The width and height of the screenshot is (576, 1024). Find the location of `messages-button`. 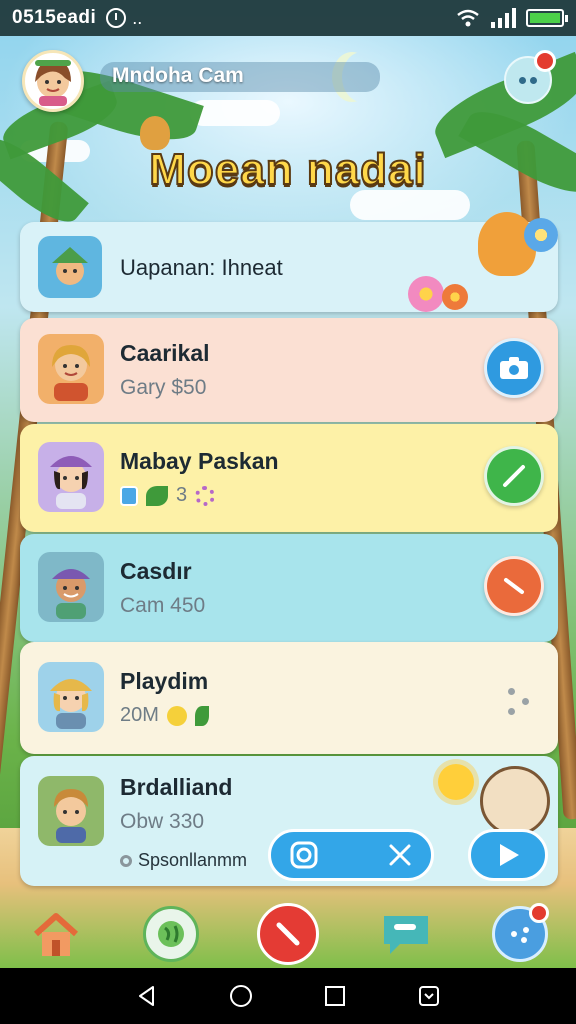

messages-button is located at coordinates (530, 77).